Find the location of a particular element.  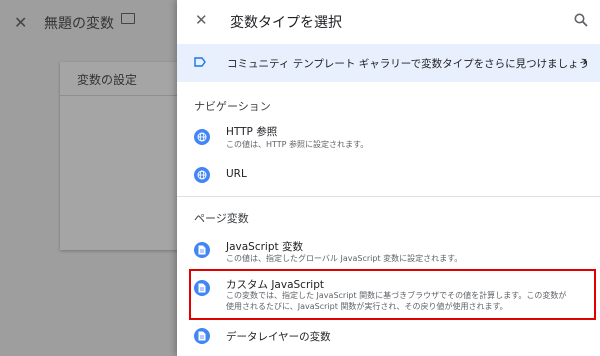

section-title-navigation: ナビゲーション is located at coordinates (232, 106).